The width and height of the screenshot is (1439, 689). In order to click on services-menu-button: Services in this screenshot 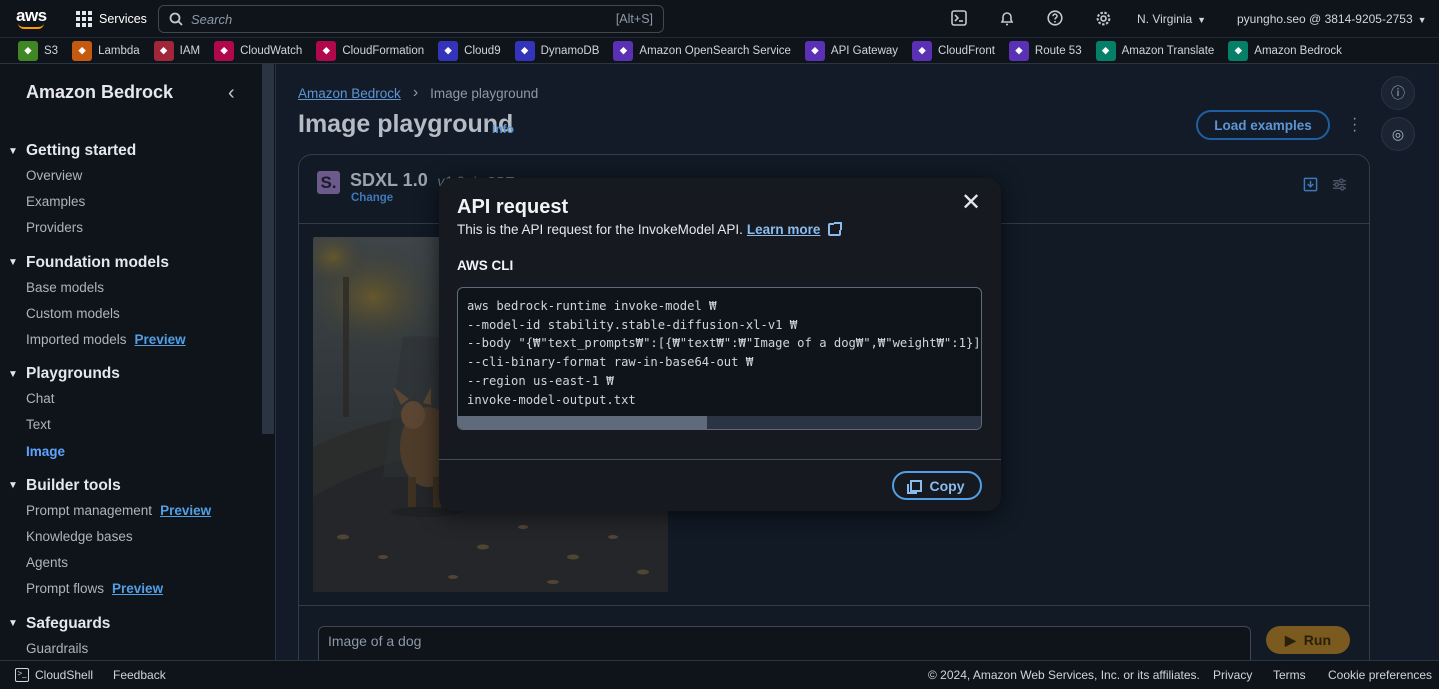, I will do `click(111, 18)`.